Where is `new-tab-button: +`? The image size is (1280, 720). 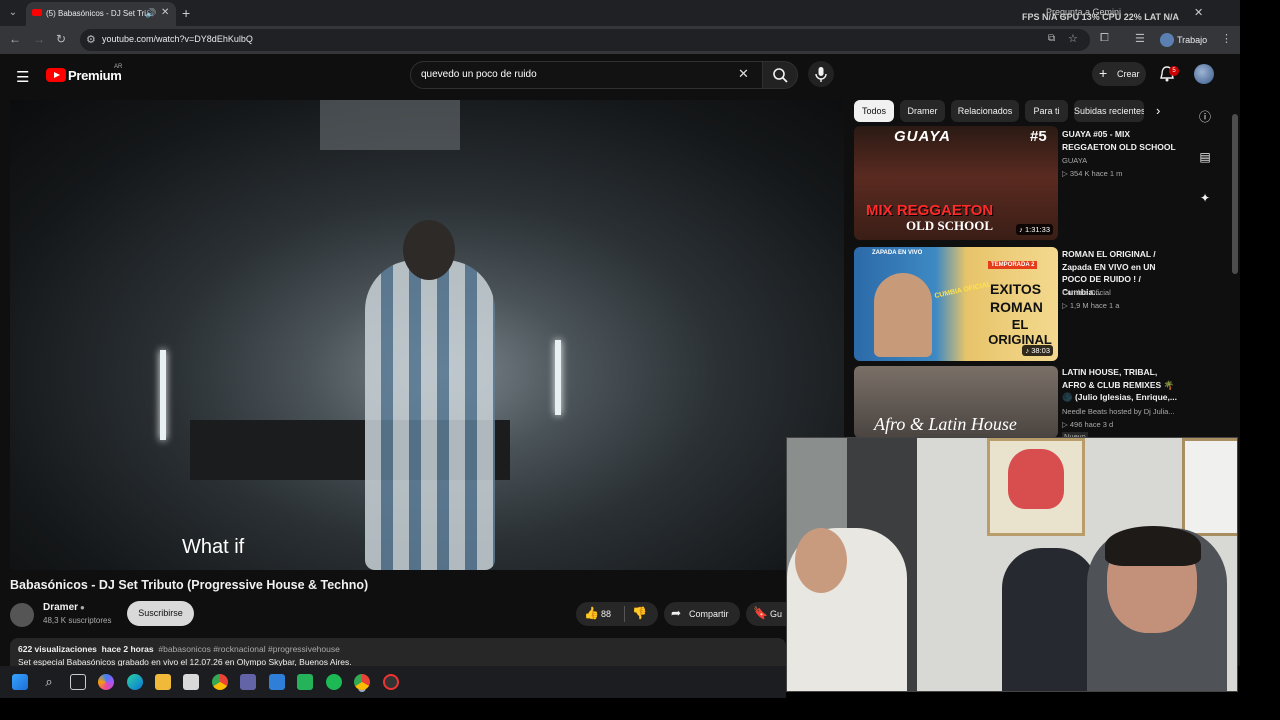 new-tab-button: + is located at coordinates (186, 13).